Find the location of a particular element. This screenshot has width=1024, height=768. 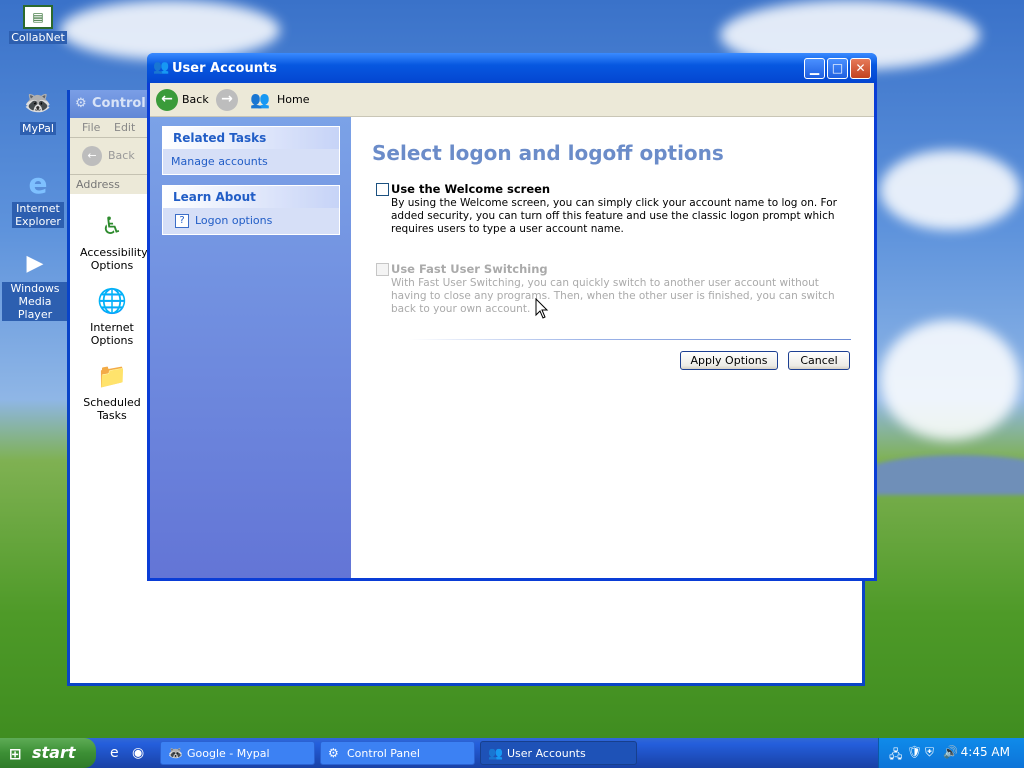

learn-about-list: ? Logon options is located at coordinates (251, 221).